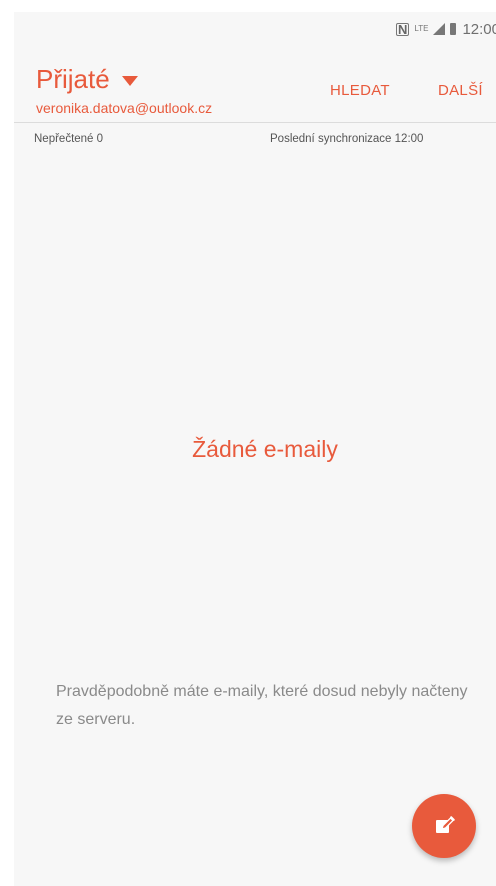 The image size is (496, 886). Describe the element at coordinates (265, 449) in the screenshot. I see `empty-state-title: Žádné e-maily` at that location.